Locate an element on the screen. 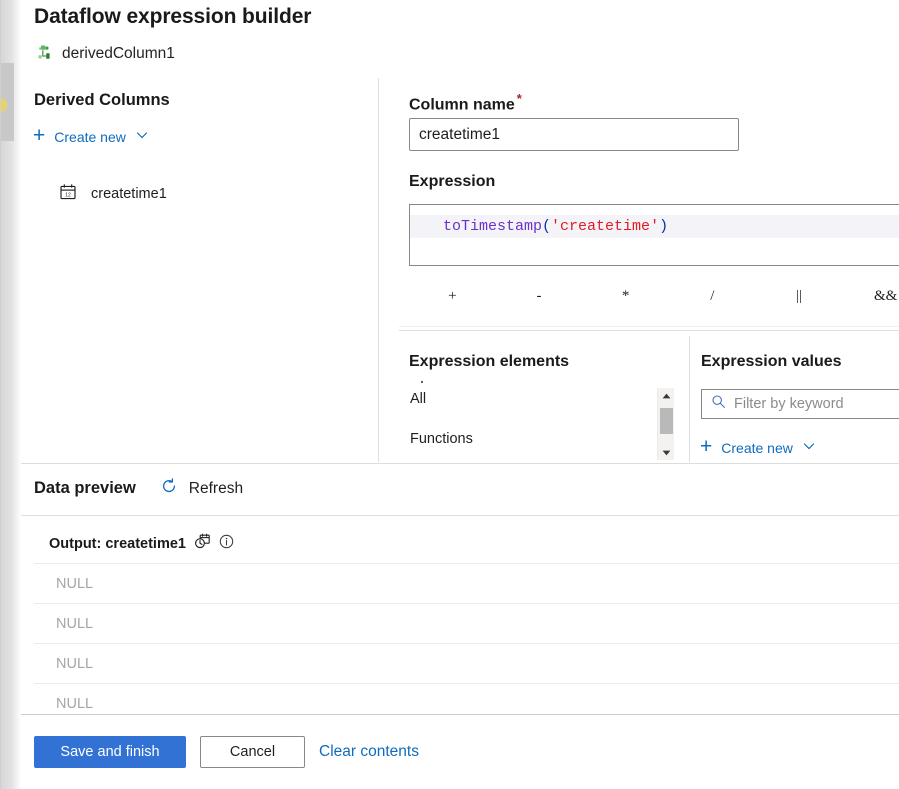  data-preview-header: Data preview Refresh is located at coordinates (138, 488).